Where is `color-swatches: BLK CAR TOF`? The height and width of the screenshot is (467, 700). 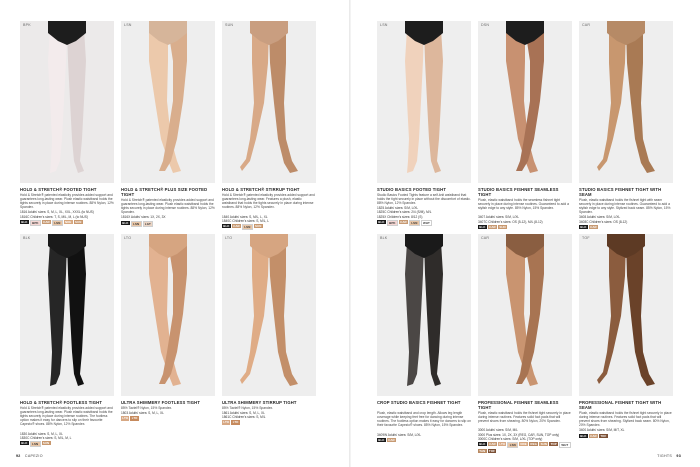
color-swatches: BLK CAR TOF is located at coordinates (626, 436).